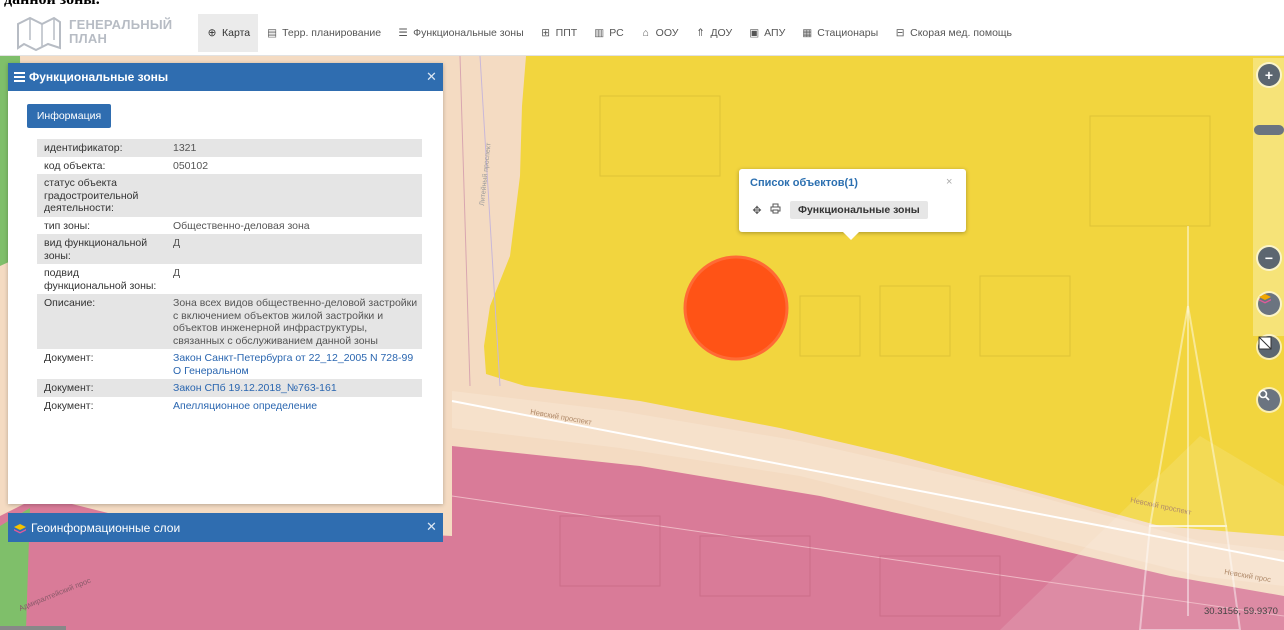 The width and height of the screenshot is (1284, 630). Describe the element at coordinates (642, 5) in the screenshot. I see `top-text-strip: данной зоны.` at that location.